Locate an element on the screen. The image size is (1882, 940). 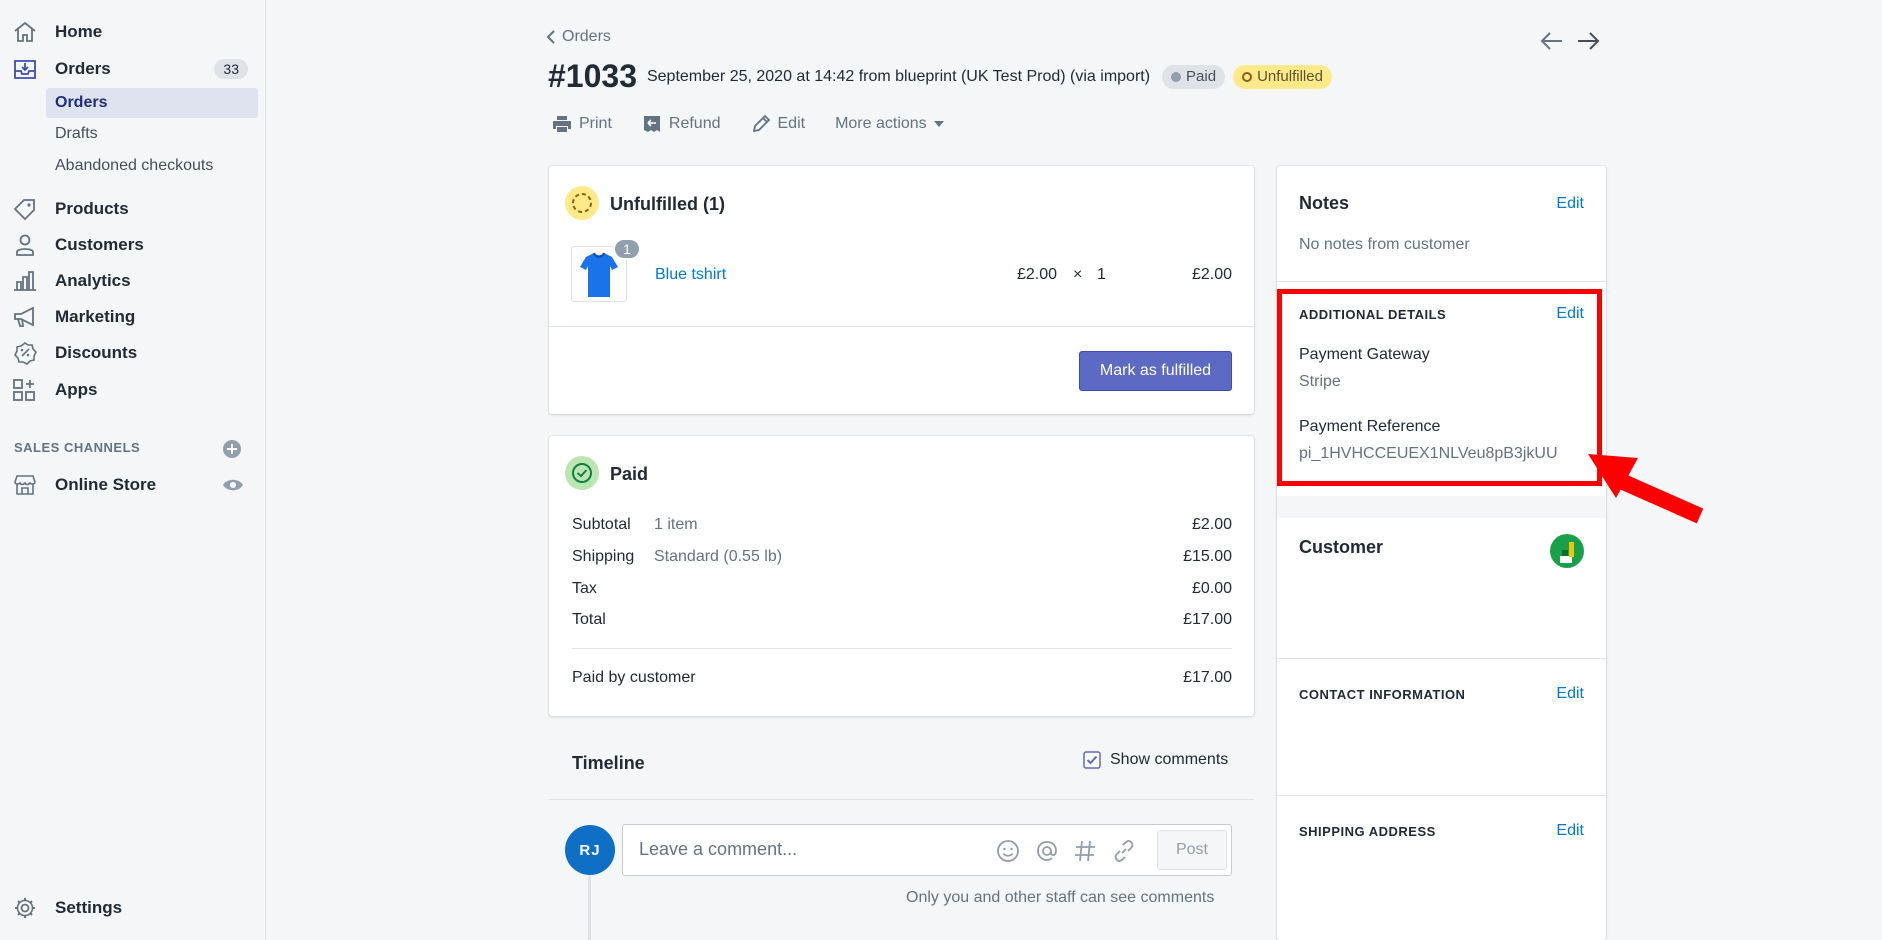
paid-by-customer-label: Paid by customer is located at coordinates (634, 677).